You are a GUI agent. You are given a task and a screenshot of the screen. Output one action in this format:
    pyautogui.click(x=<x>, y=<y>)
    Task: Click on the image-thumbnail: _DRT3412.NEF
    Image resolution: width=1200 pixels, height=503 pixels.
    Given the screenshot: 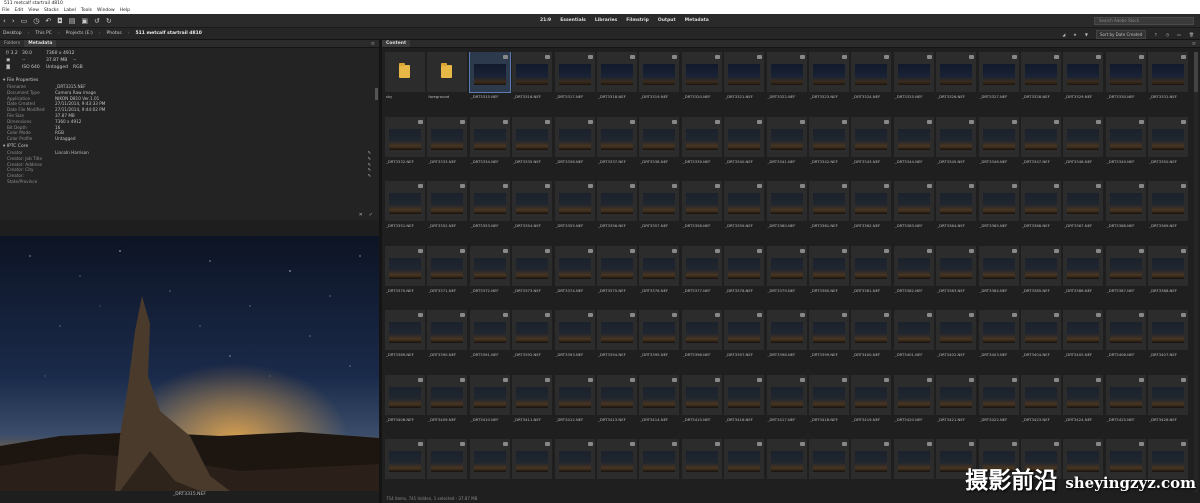 What is the action you would take?
    pyautogui.click(x=575, y=406)
    